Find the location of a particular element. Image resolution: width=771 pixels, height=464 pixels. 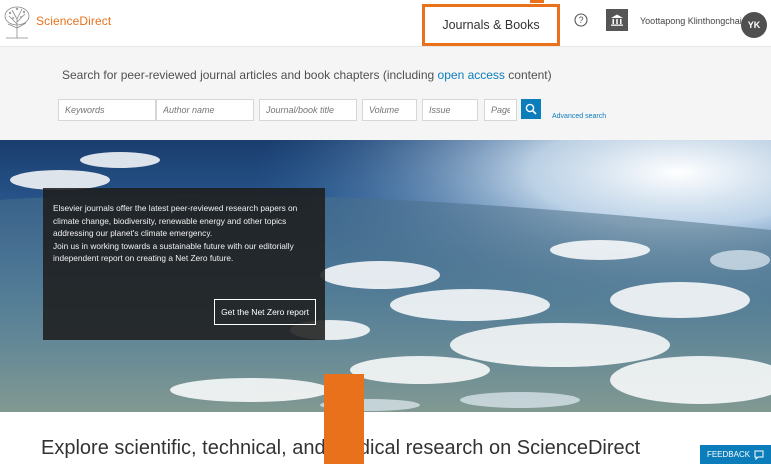

institution-icon is located at coordinates (617, 20).